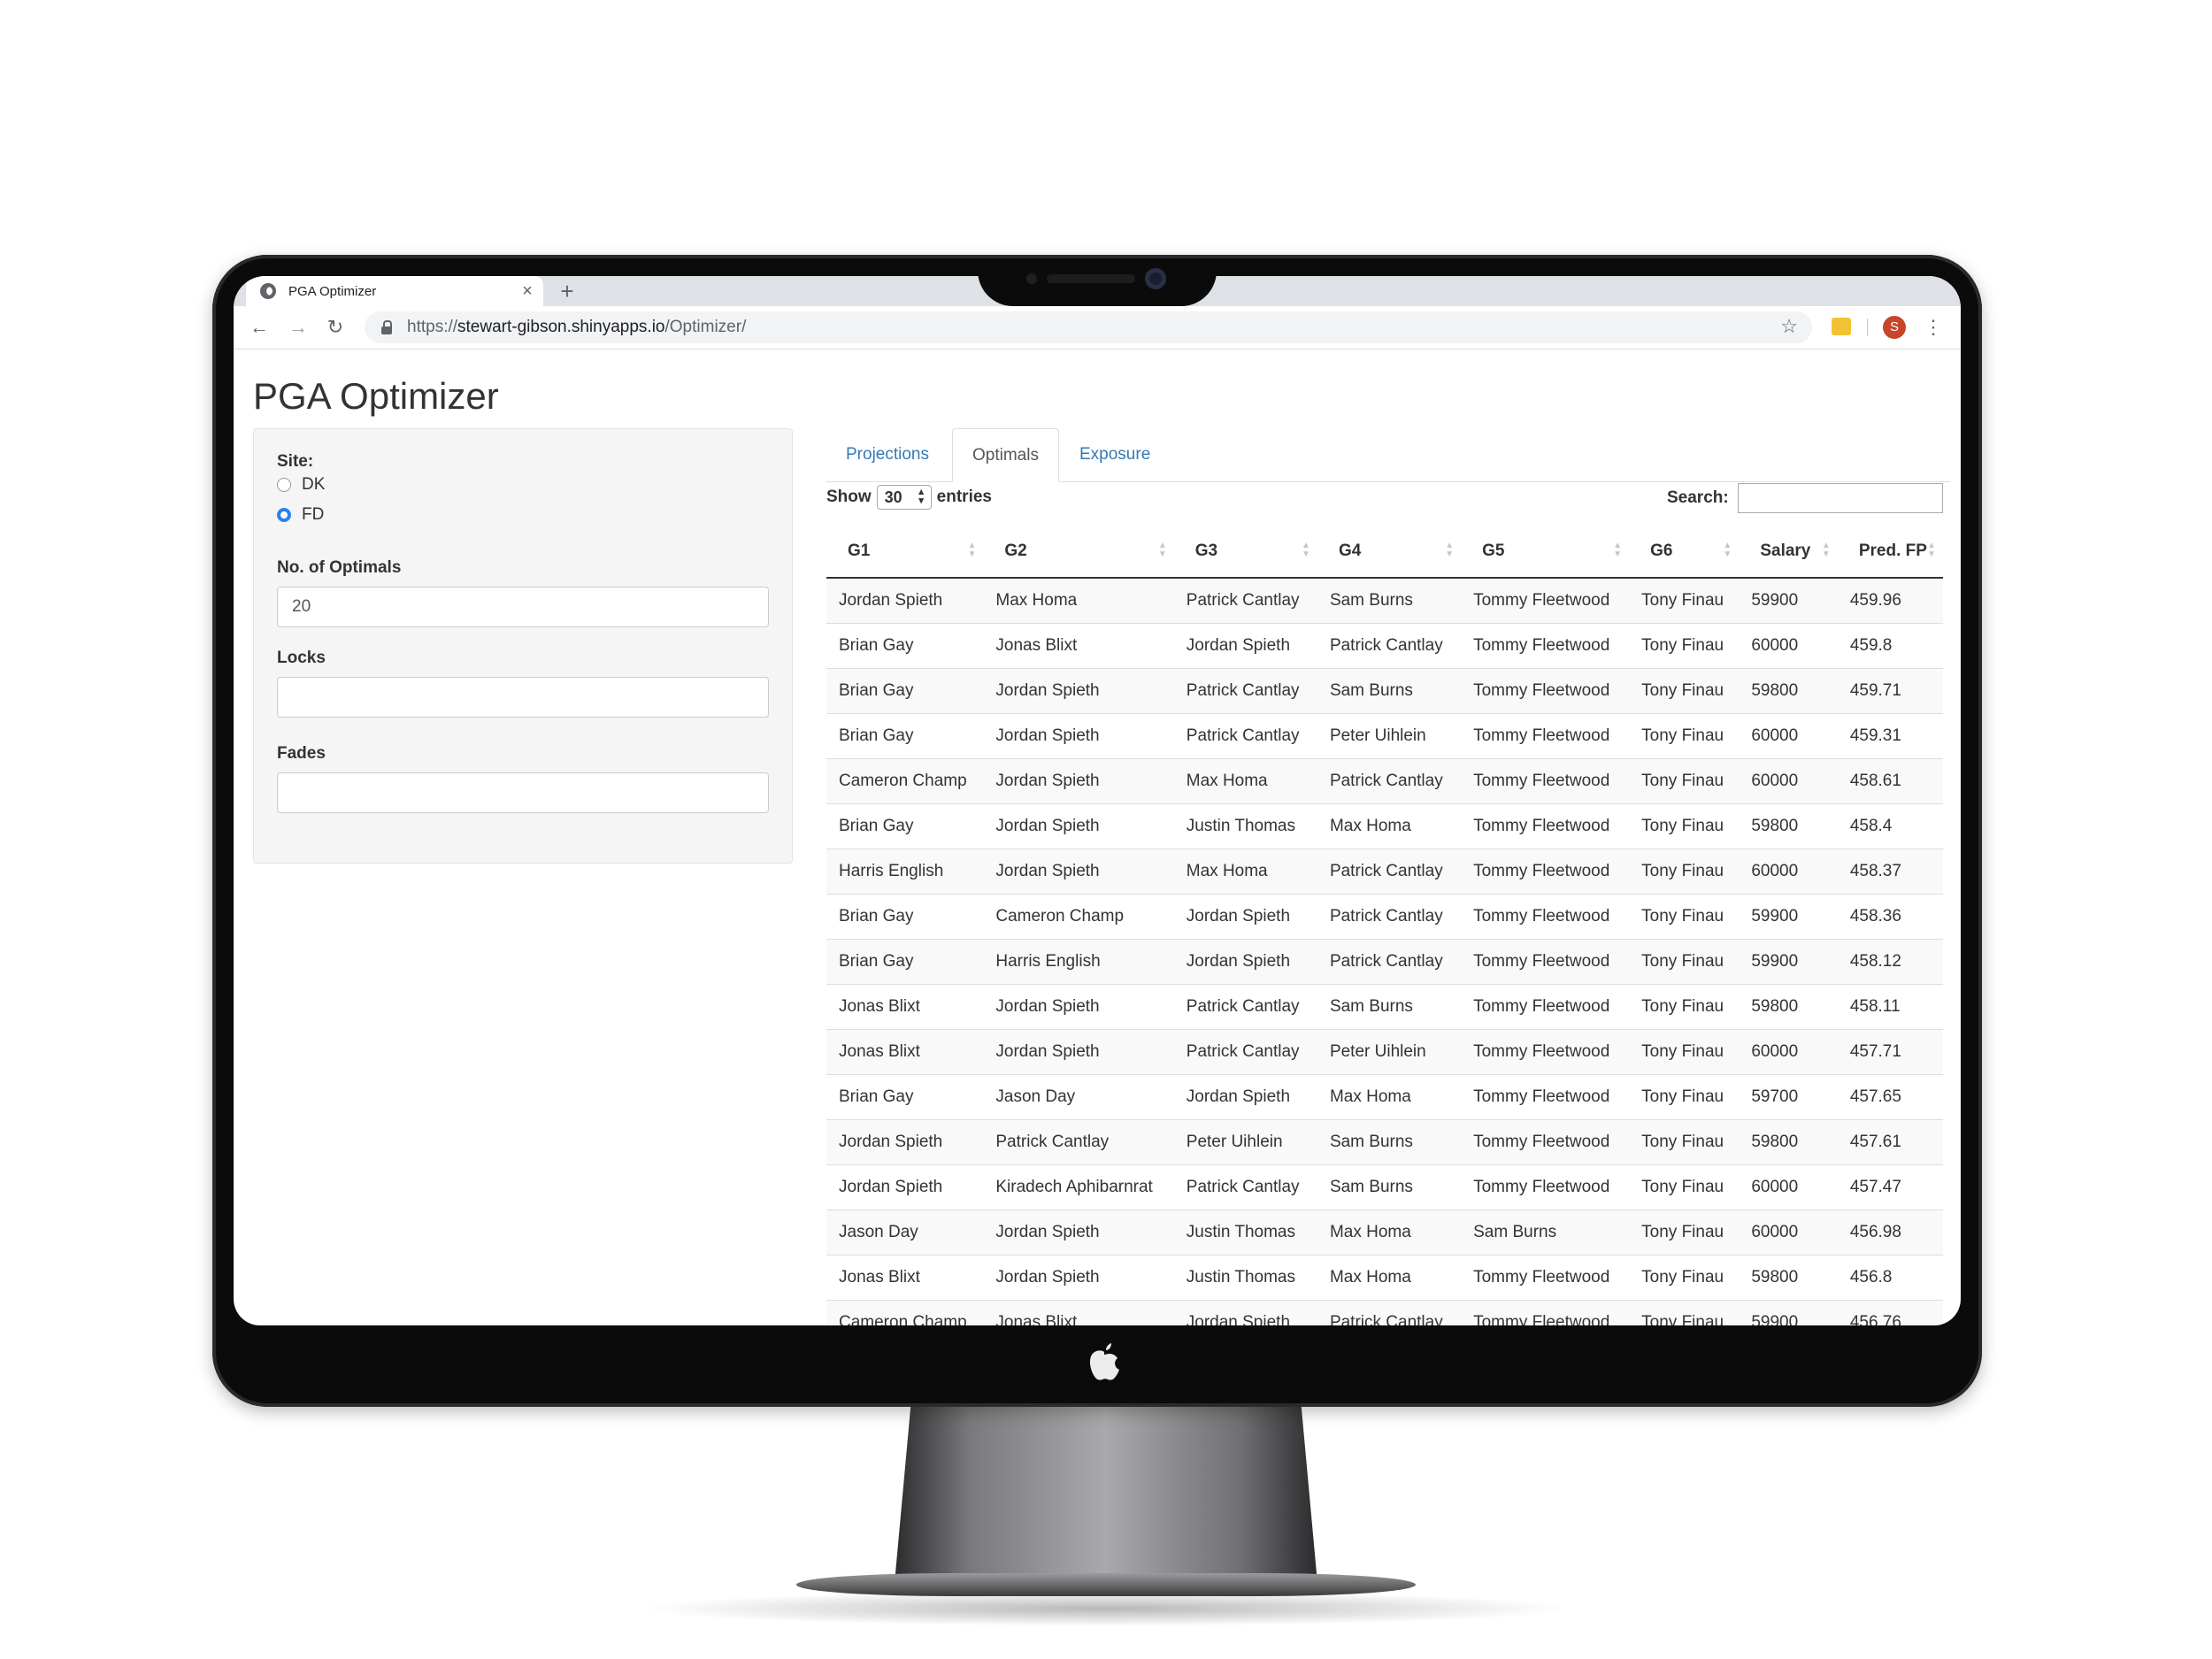 The image size is (2212, 1659). I want to click on site-option-fd: FD, so click(300, 515).